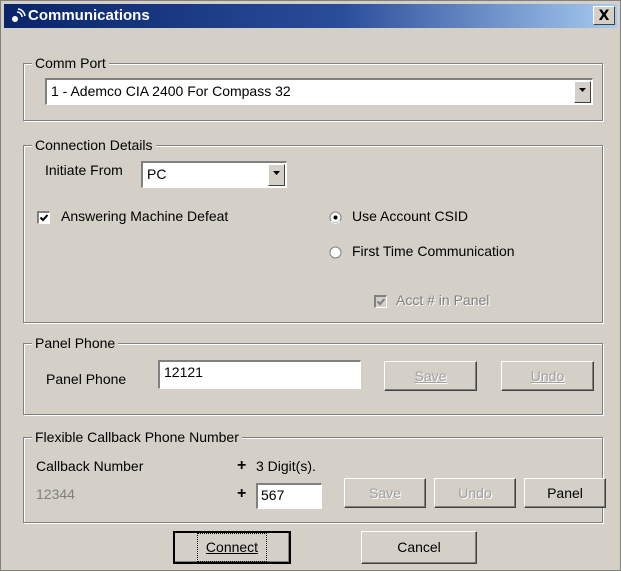  Describe the element at coordinates (86, 379) in the screenshot. I see `panel-phone-label: Panel Phone` at that location.